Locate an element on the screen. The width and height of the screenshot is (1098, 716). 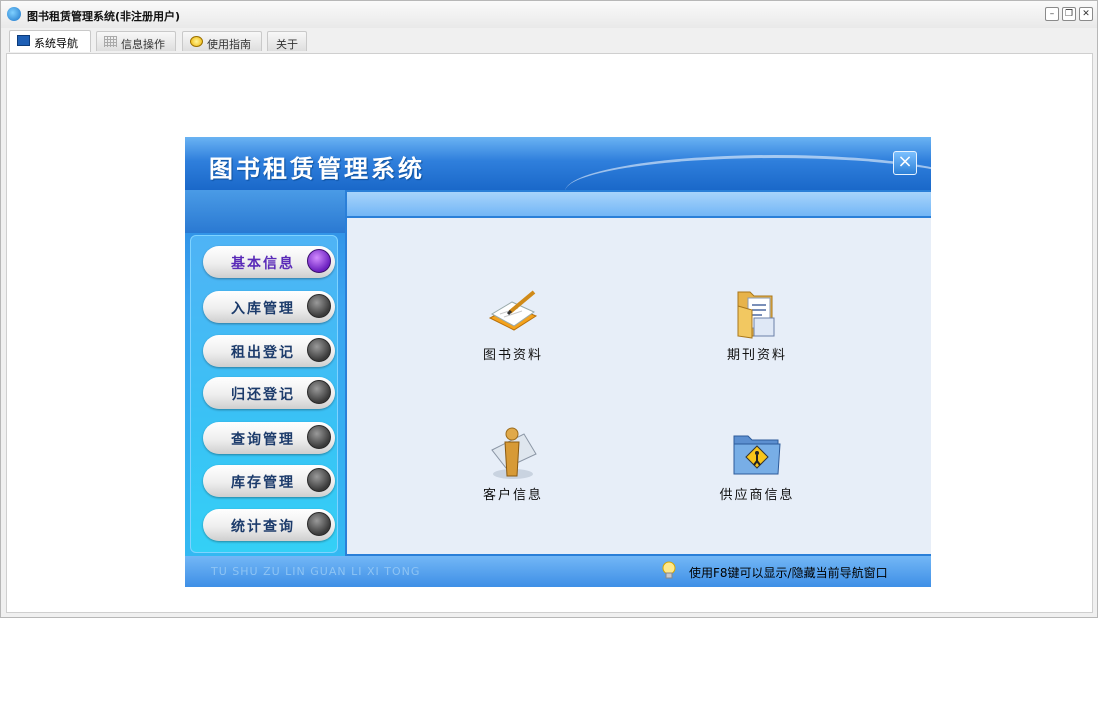
menu-query-management: 查询管理 is located at coordinates (269, 438).